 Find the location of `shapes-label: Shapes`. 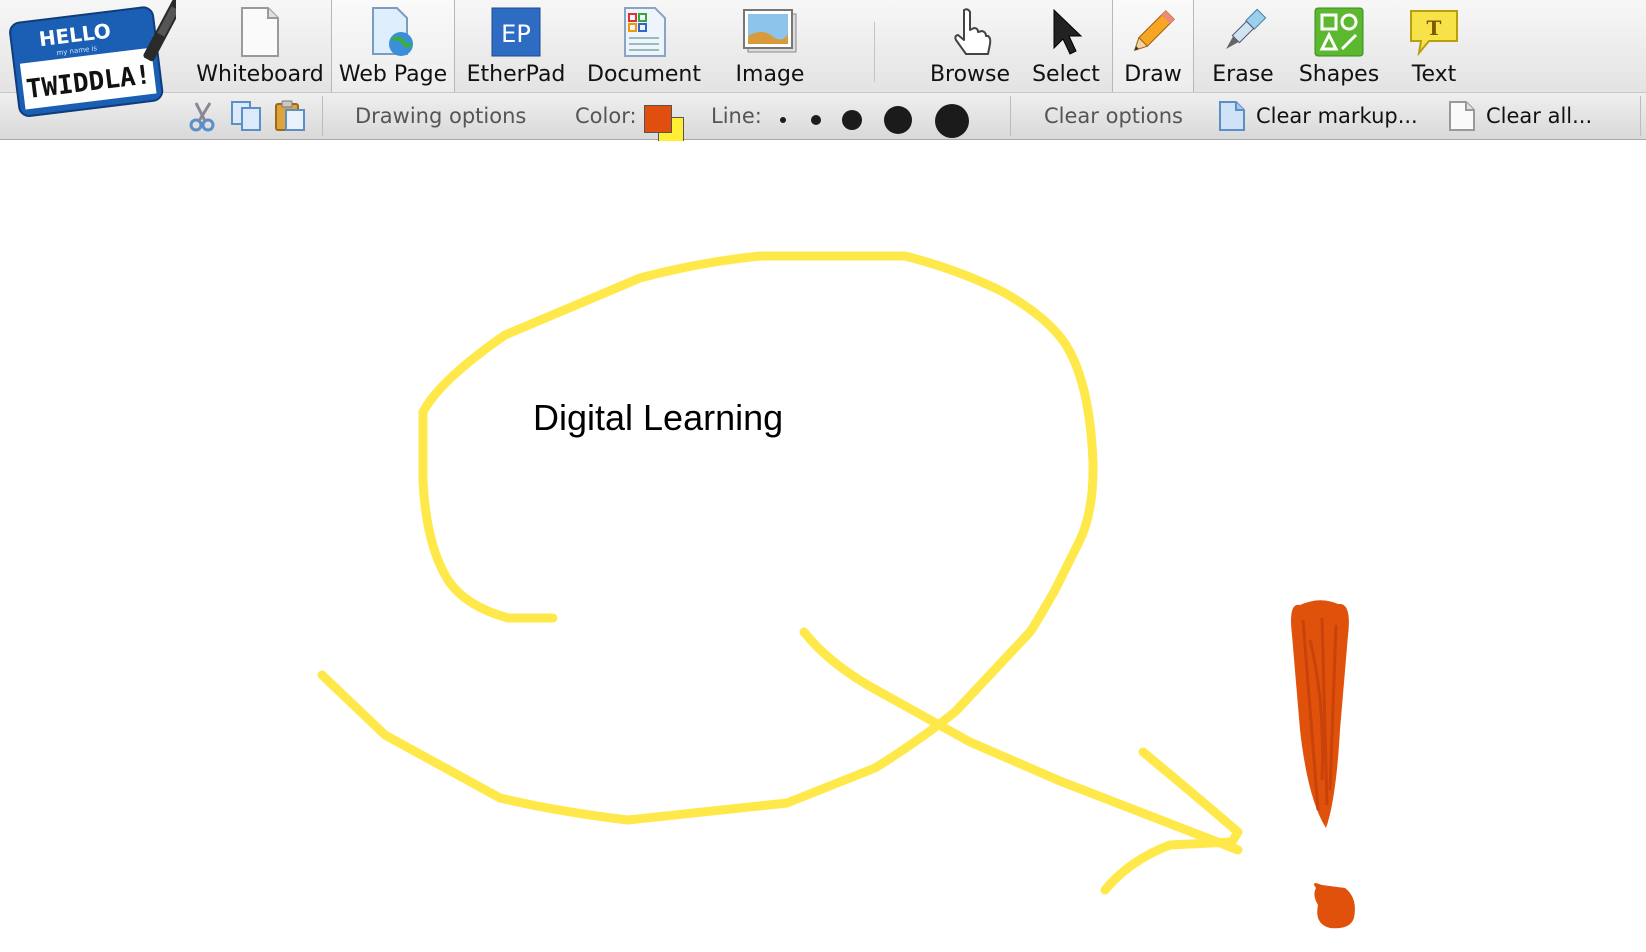

shapes-label: Shapes is located at coordinates (1339, 74).